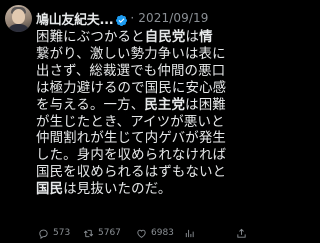 This screenshot has width=320, height=243. I want to click on tweet-text-bold: 国民, so click(50, 190).